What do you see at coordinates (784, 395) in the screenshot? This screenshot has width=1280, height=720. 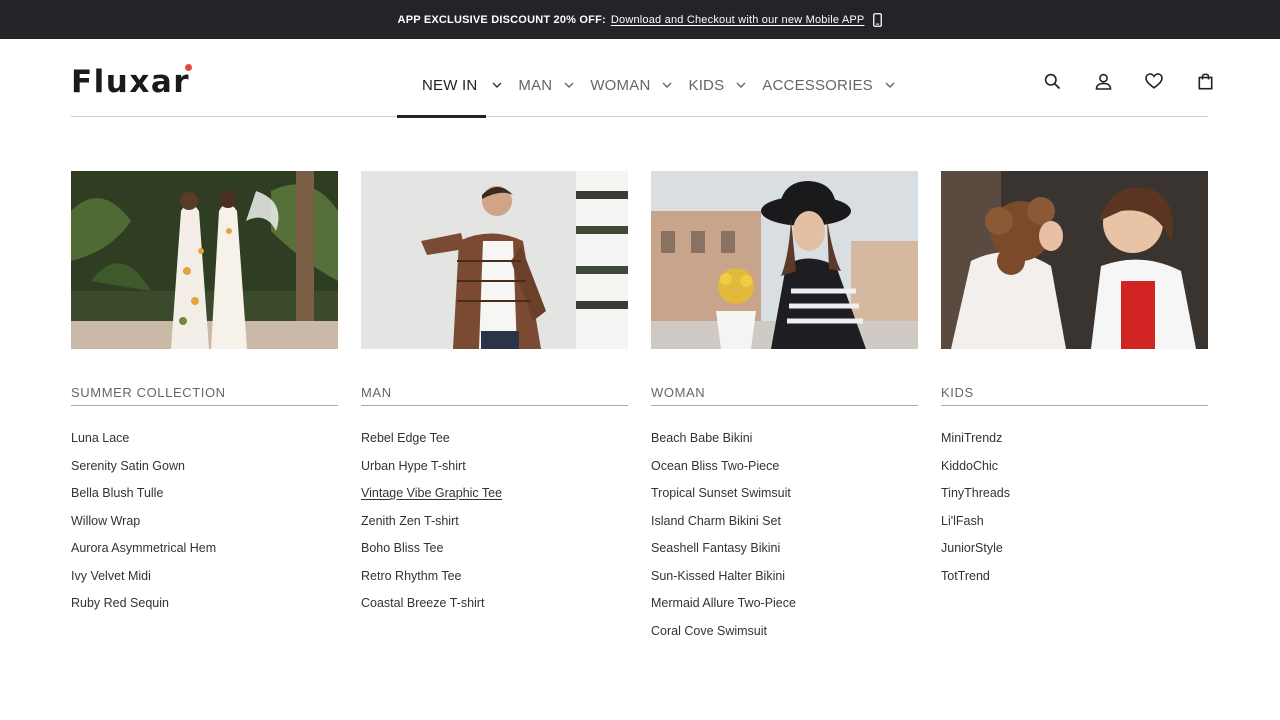 I see `column-heading: WOMAN` at bounding box center [784, 395].